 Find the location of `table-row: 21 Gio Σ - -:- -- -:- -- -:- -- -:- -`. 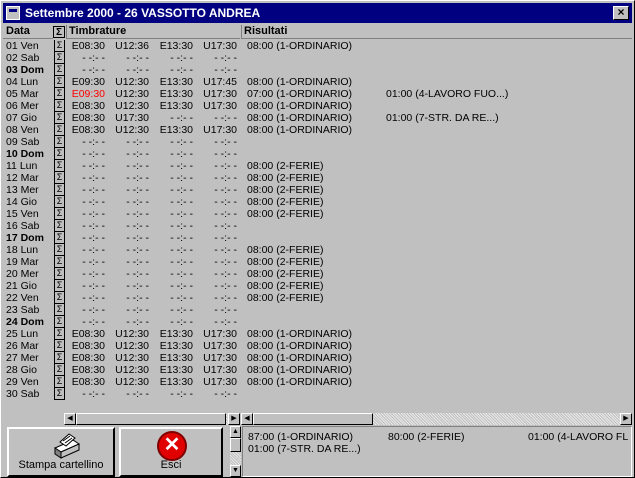

table-row: 21 Gio Σ - -:- -- -:- -- -:- -- -:- - is located at coordinates (121, 286).